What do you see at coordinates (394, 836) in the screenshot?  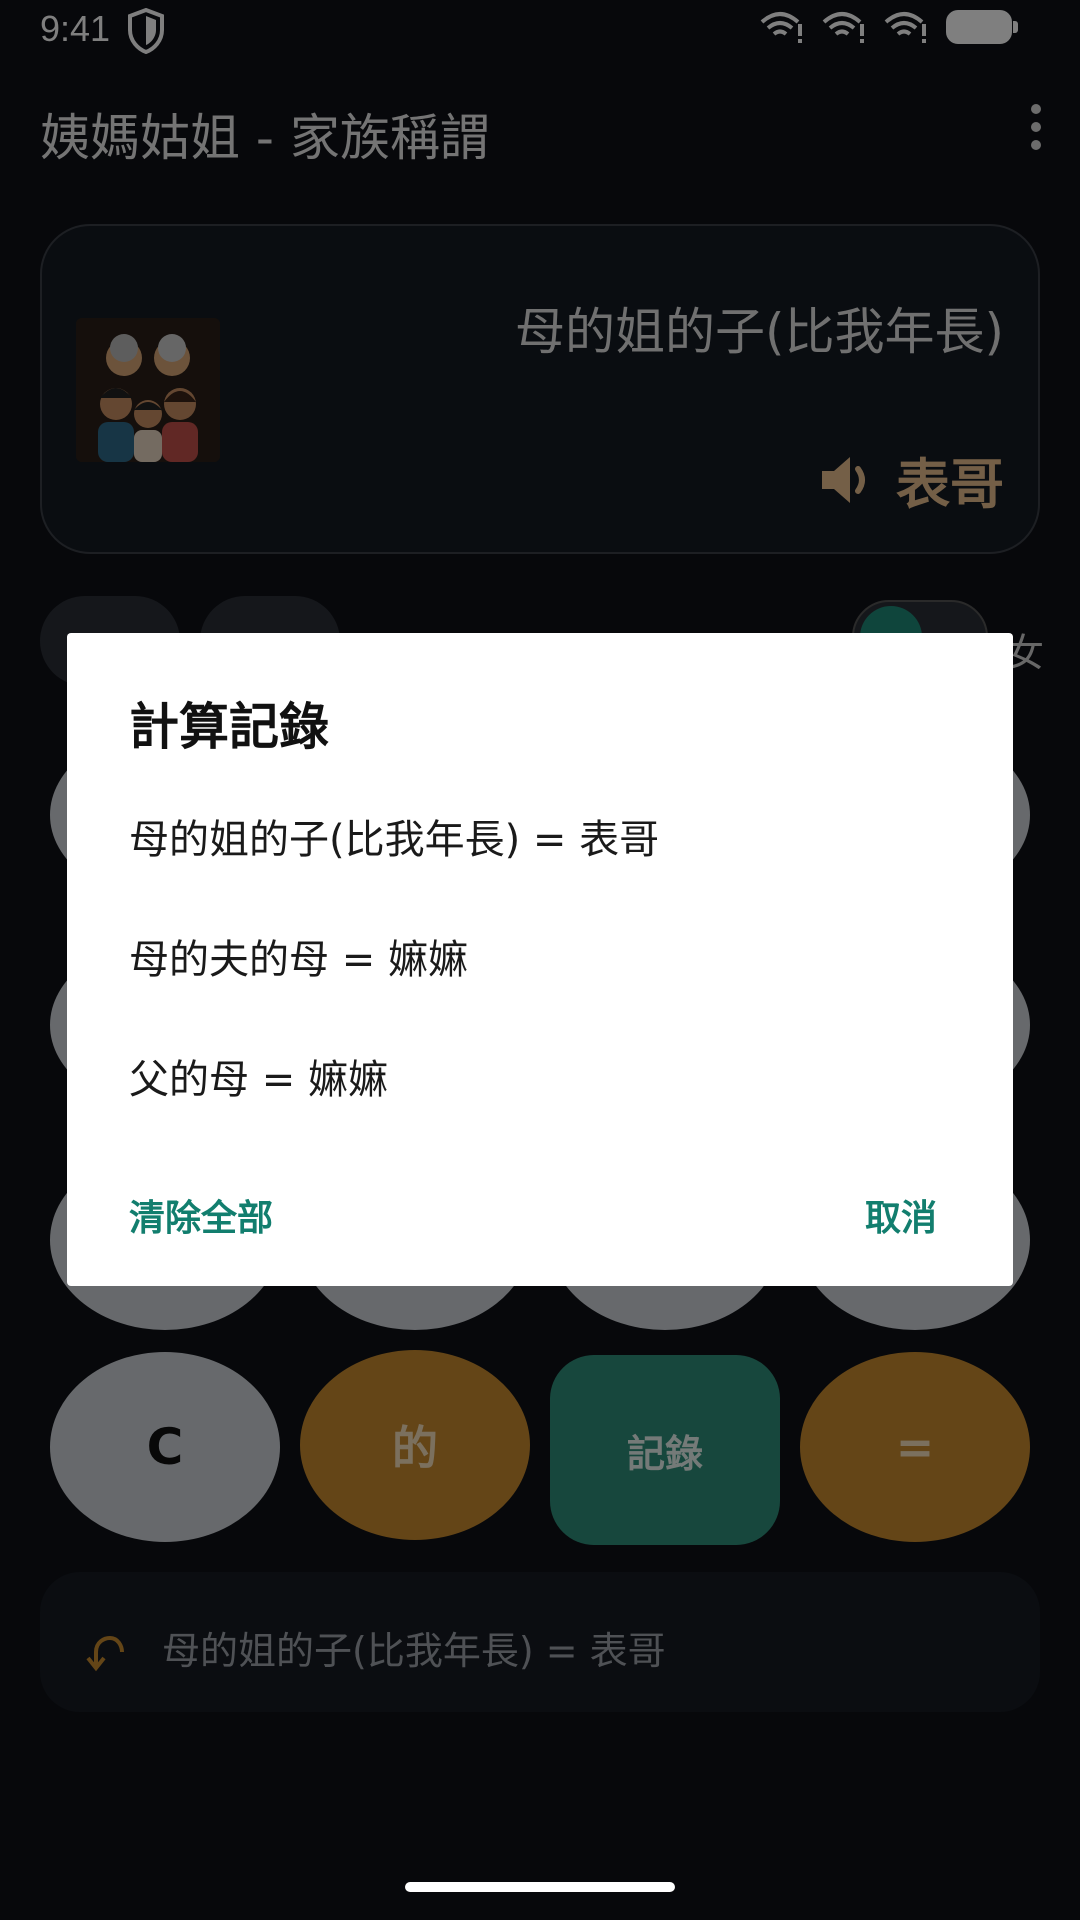 I see `history-item: 母的姐的子(比我年長) = 表哥` at bounding box center [394, 836].